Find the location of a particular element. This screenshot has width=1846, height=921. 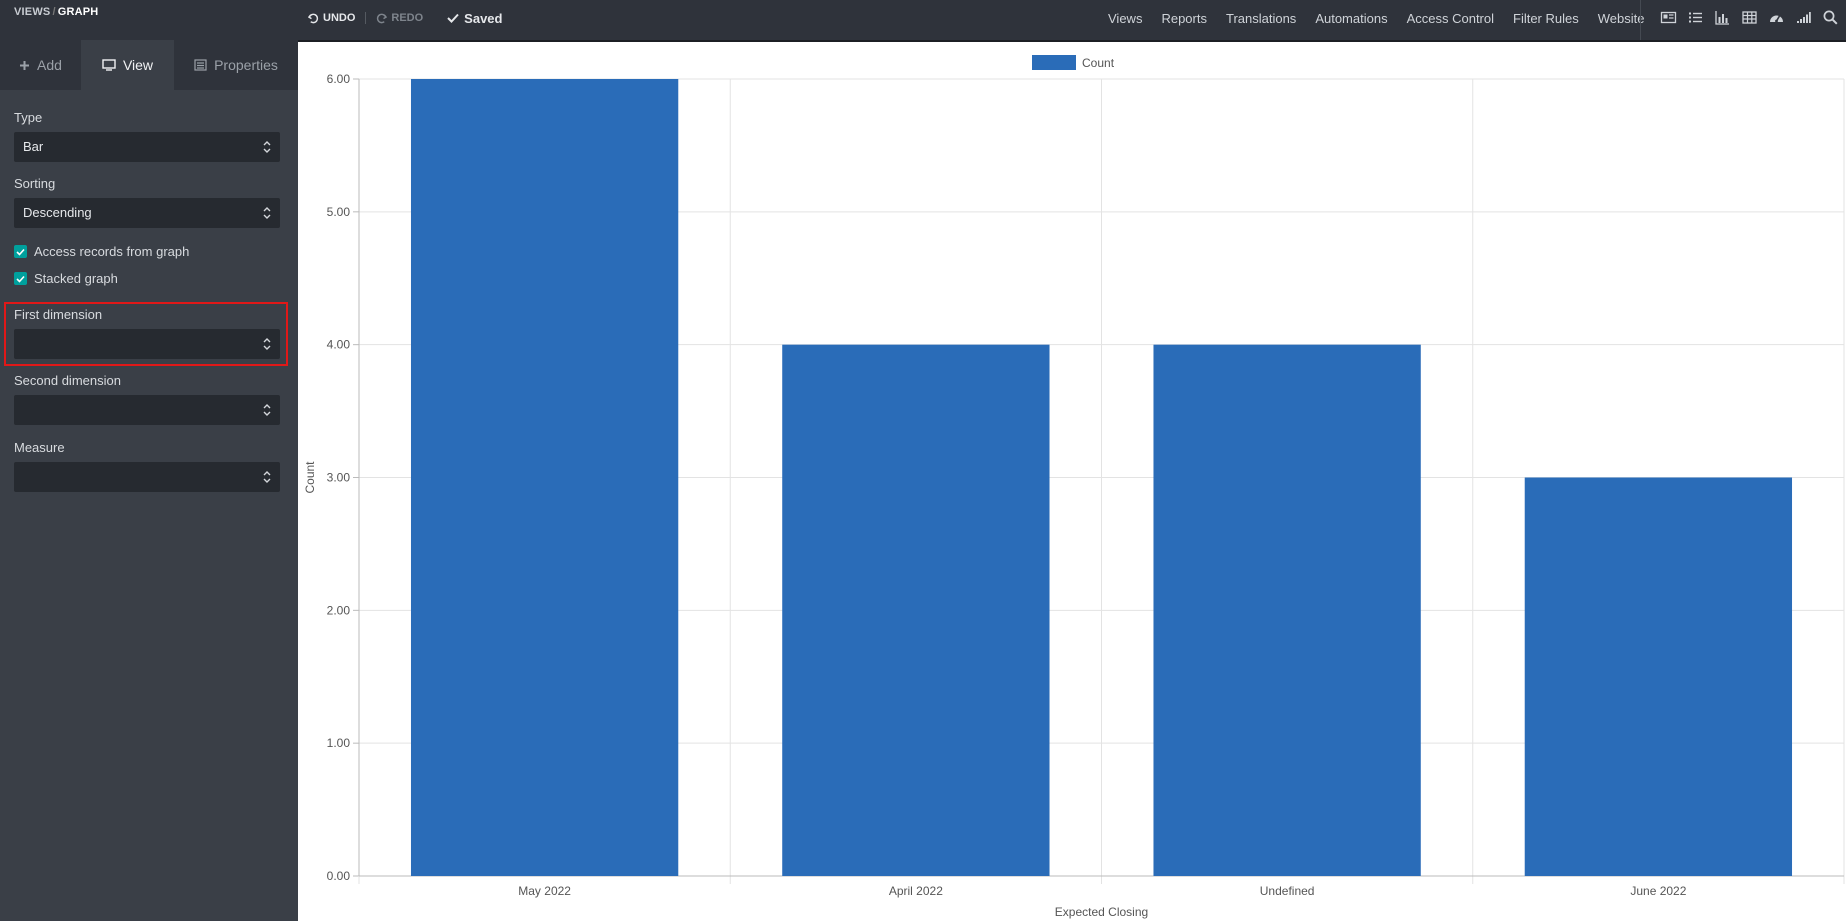

y-tick-label: 2.00 is located at coordinates (339, 610).